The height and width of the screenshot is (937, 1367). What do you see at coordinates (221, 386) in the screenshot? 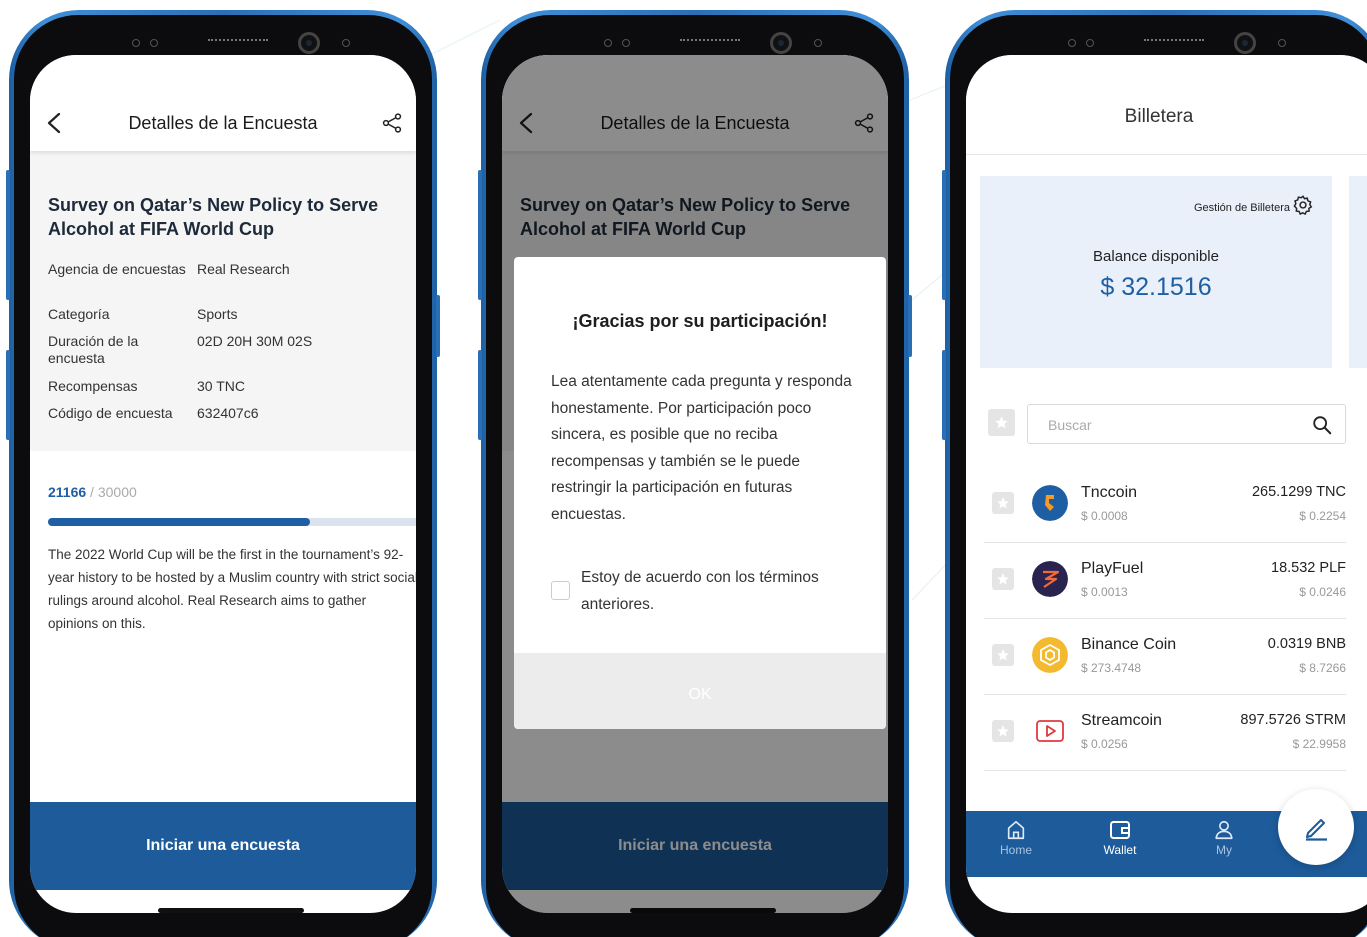
I see `info-value: 30 TNC` at bounding box center [221, 386].